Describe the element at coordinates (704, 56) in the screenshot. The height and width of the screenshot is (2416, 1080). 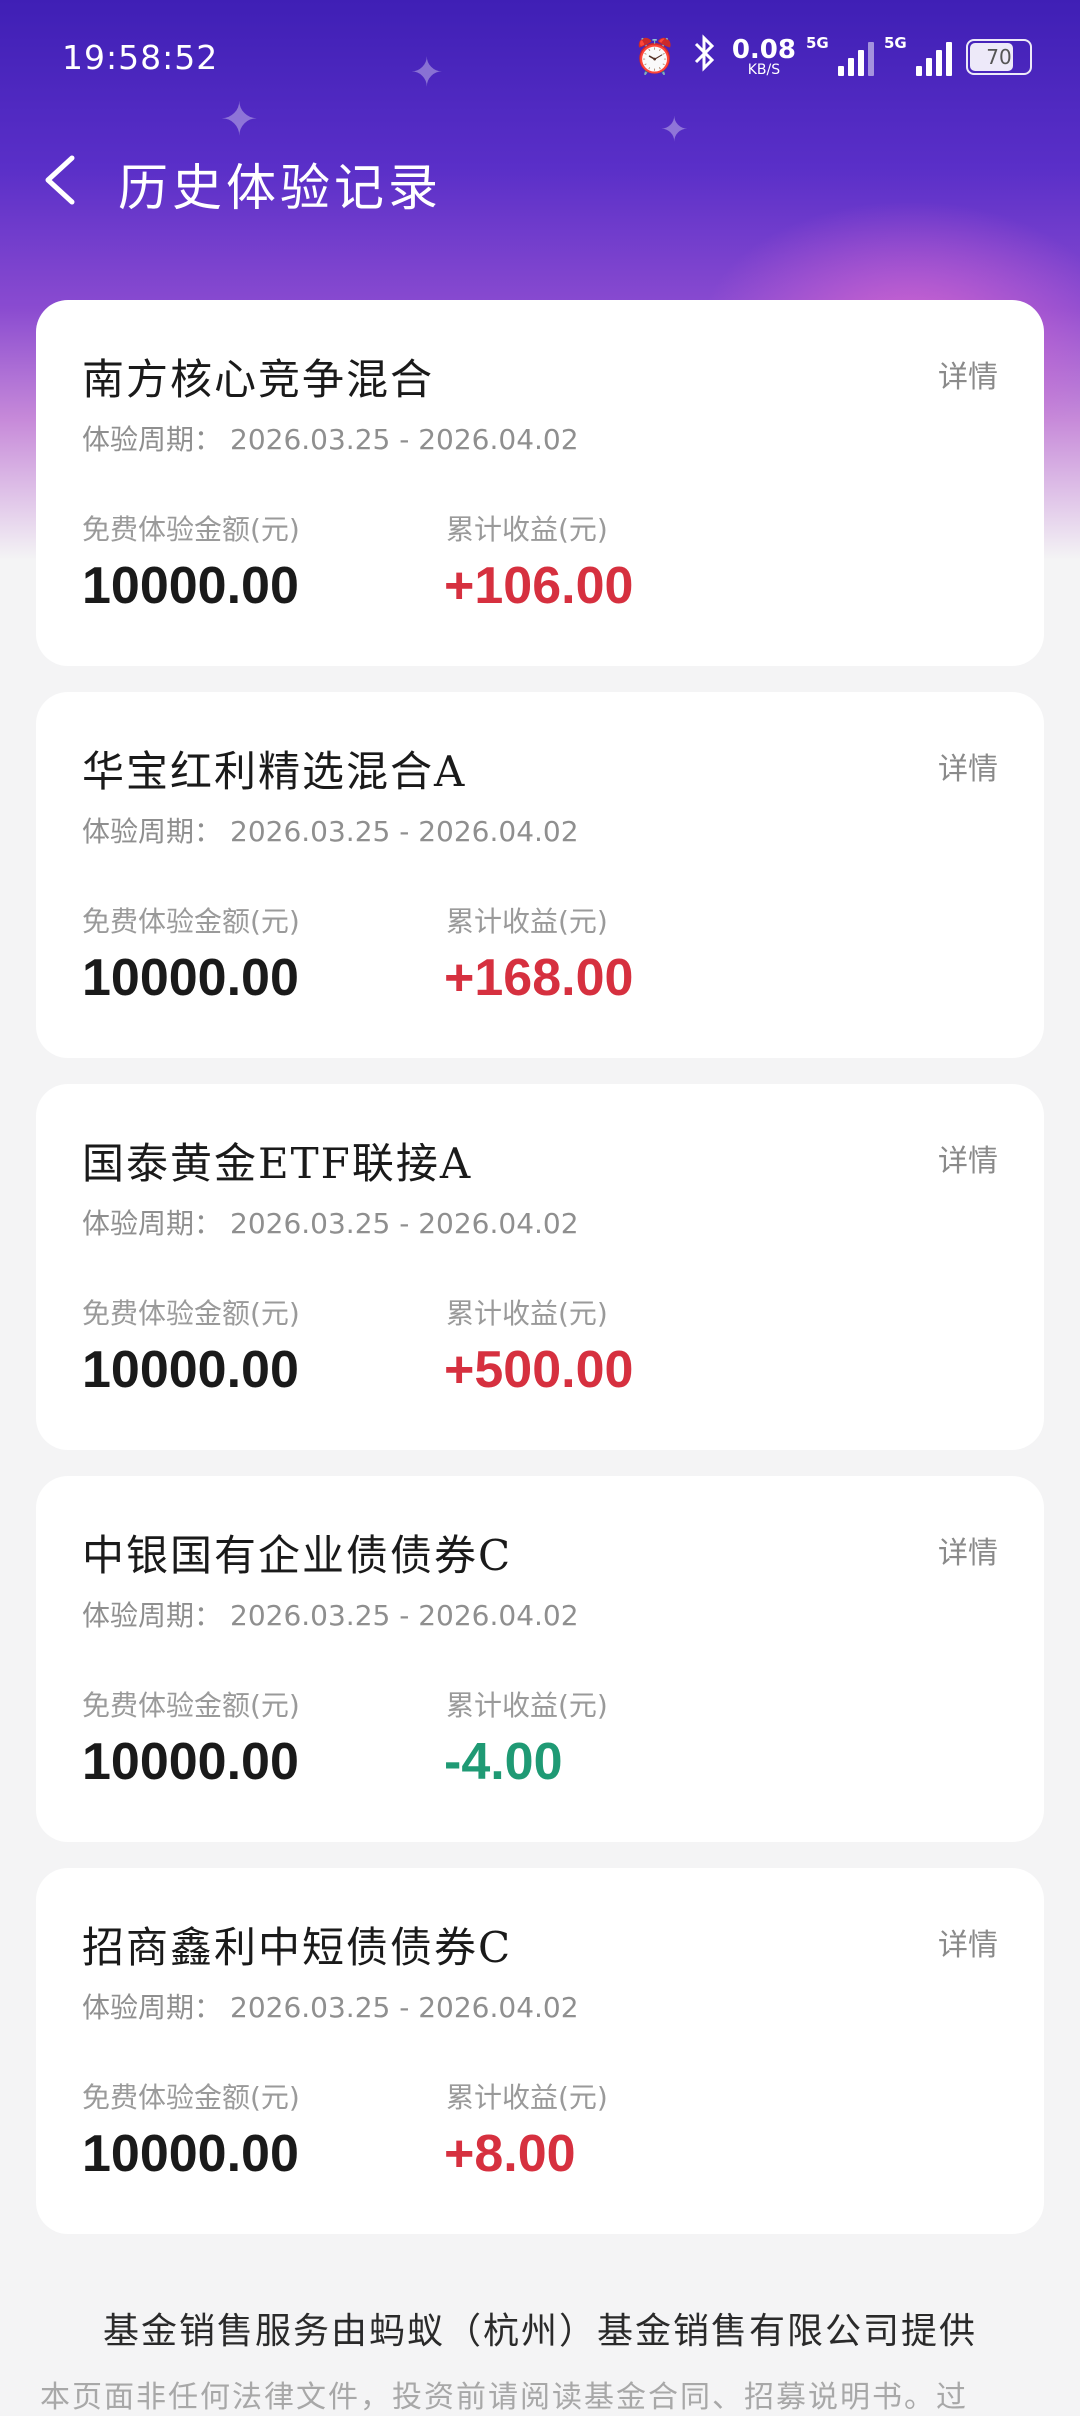
I see `bluetooth-icon` at that location.